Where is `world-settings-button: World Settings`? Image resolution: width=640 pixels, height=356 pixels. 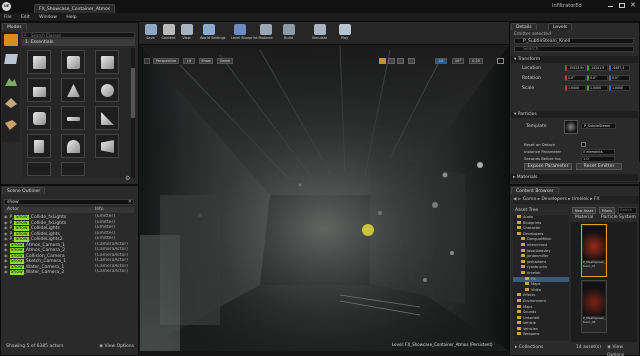
world-settings-button: World Settings is located at coordinates (213, 33).